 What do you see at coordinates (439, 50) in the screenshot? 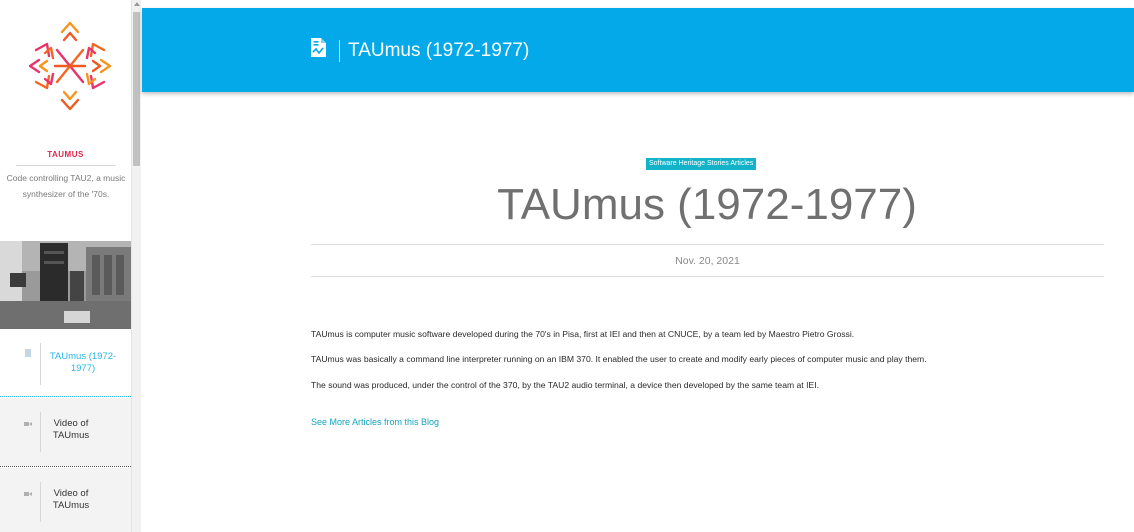
I see `page-title: TAUmus (1972-1977)` at bounding box center [439, 50].